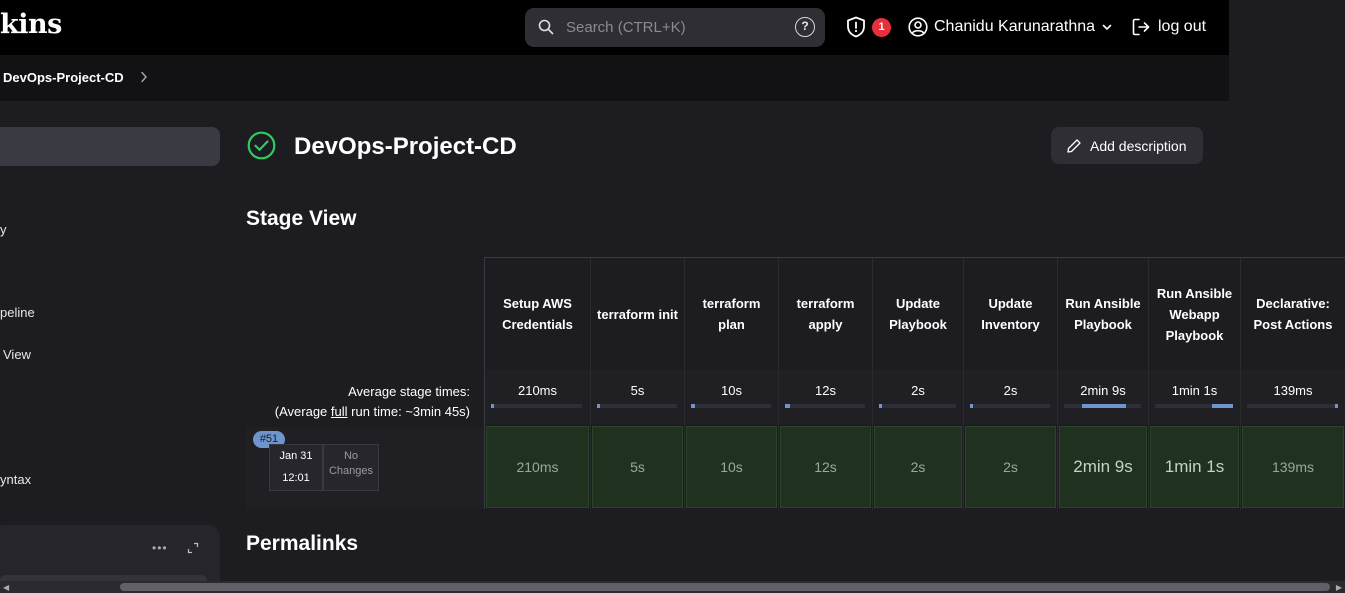 This screenshot has width=1345, height=593. I want to click on stage-column: Declarative: Post Actions 139ms 139ms, so click(1292, 384).